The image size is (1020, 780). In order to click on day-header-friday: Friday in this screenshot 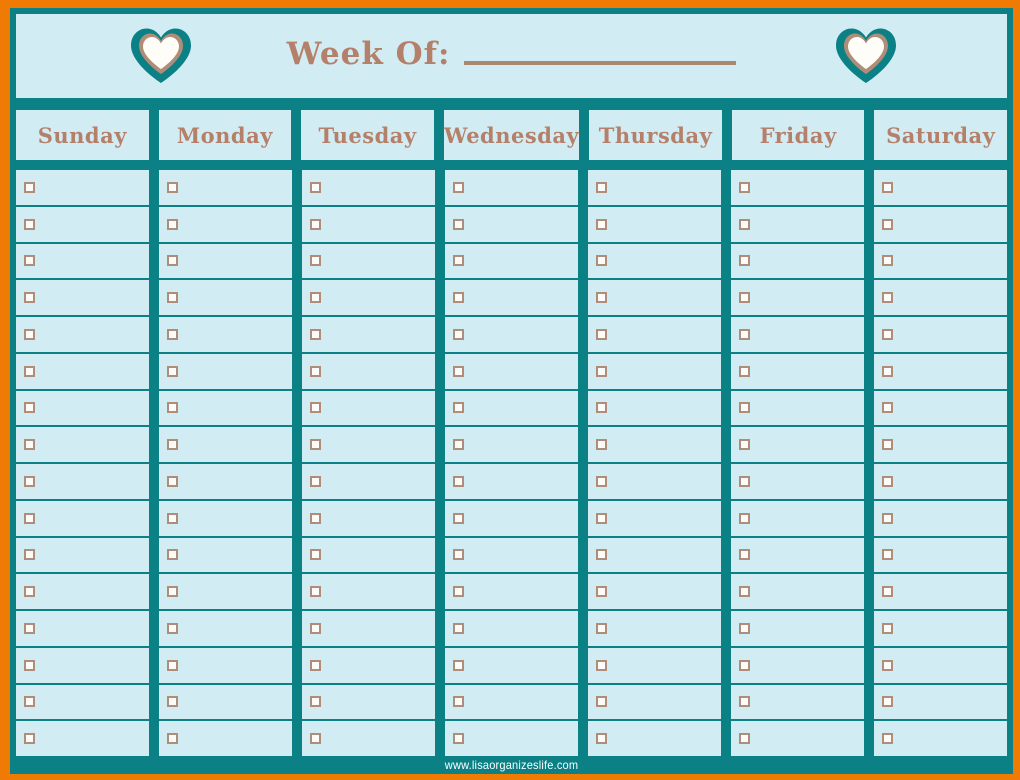, I will do `click(798, 135)`.